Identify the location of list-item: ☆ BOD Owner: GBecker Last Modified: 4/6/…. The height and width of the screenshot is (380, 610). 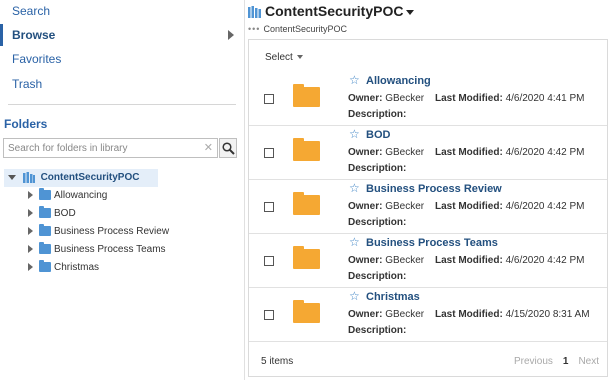
(428, 153).